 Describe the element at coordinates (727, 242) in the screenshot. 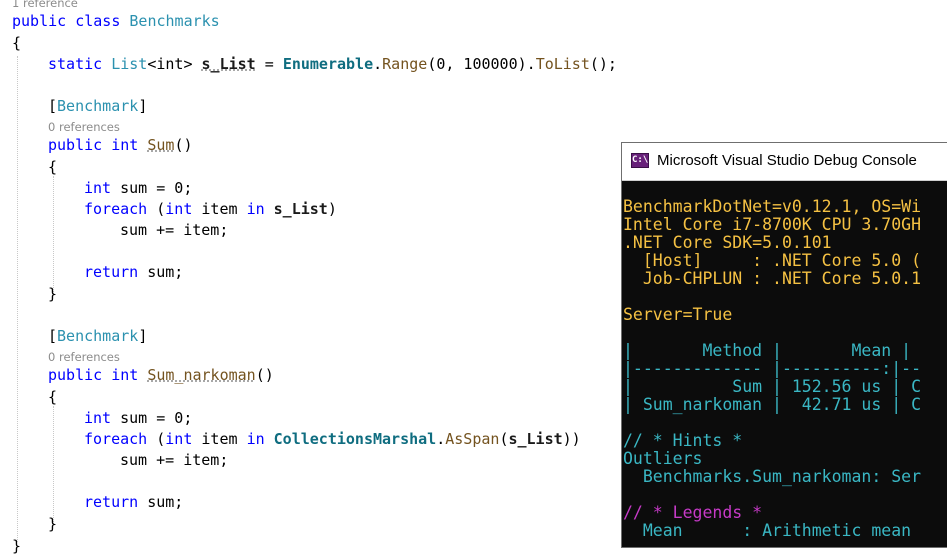

I see `console-line-sdk: .NET Core SDK=5.0.101` at that location.